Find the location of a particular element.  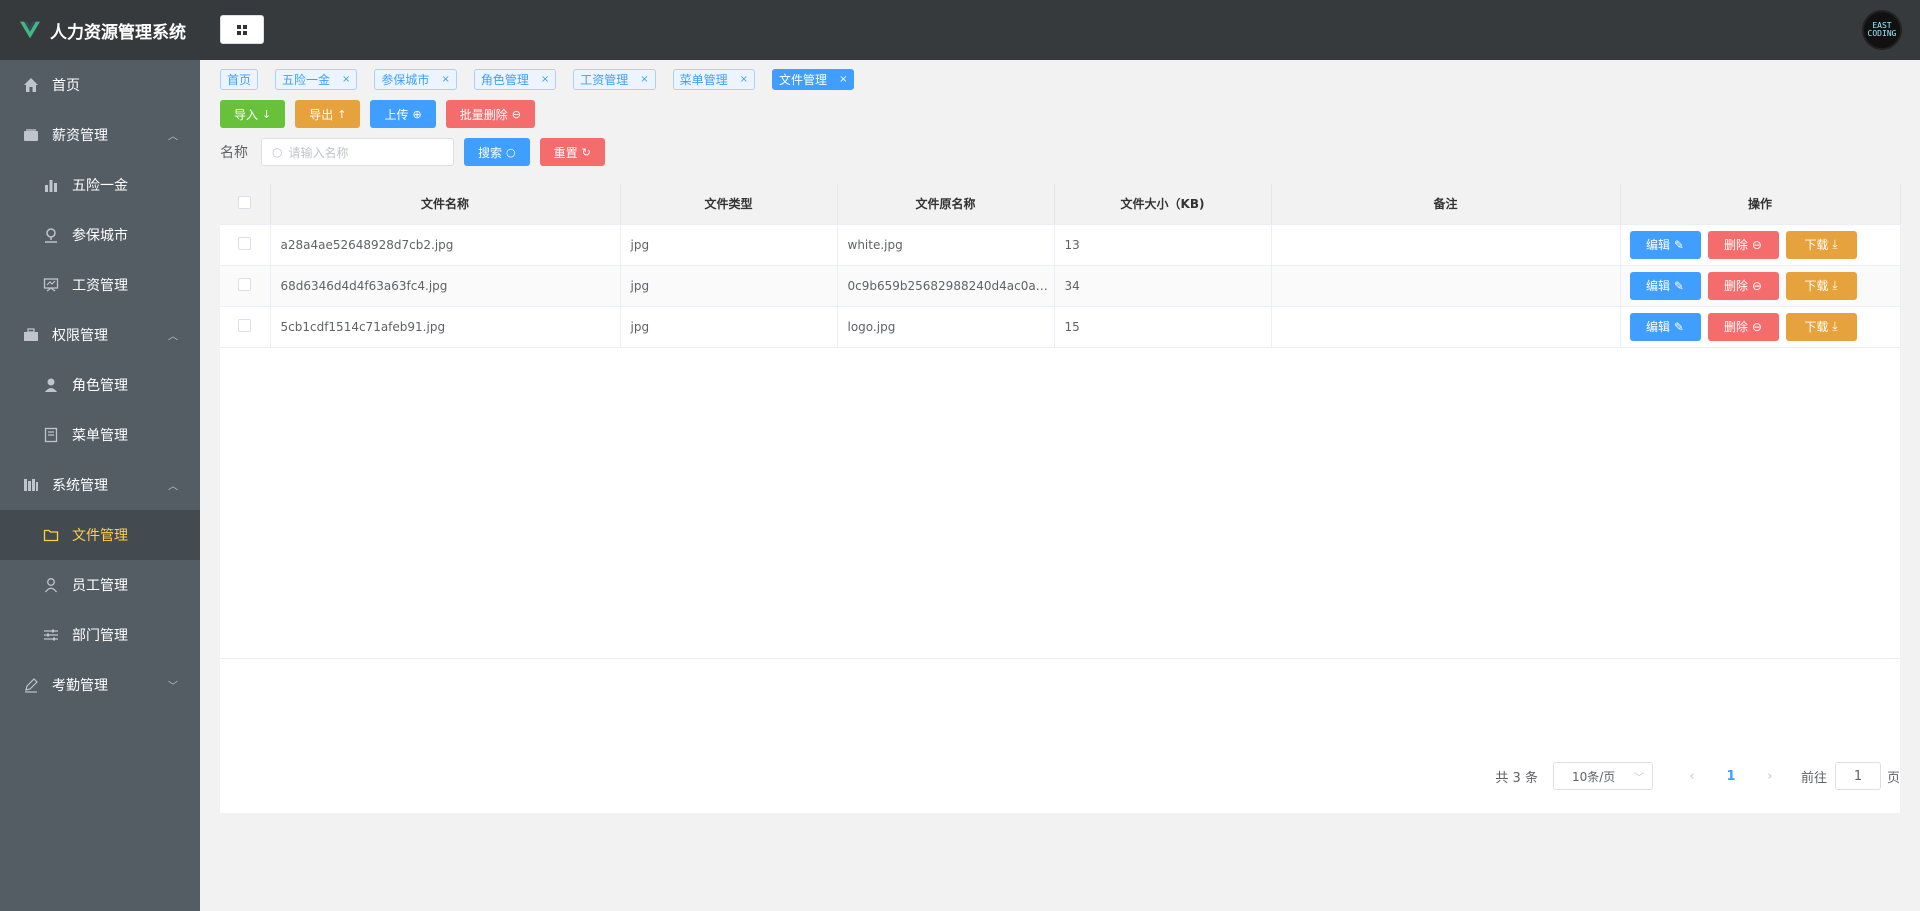

page-size-select: 10条/页 ﹀ is located at coordinates (1602, 776).